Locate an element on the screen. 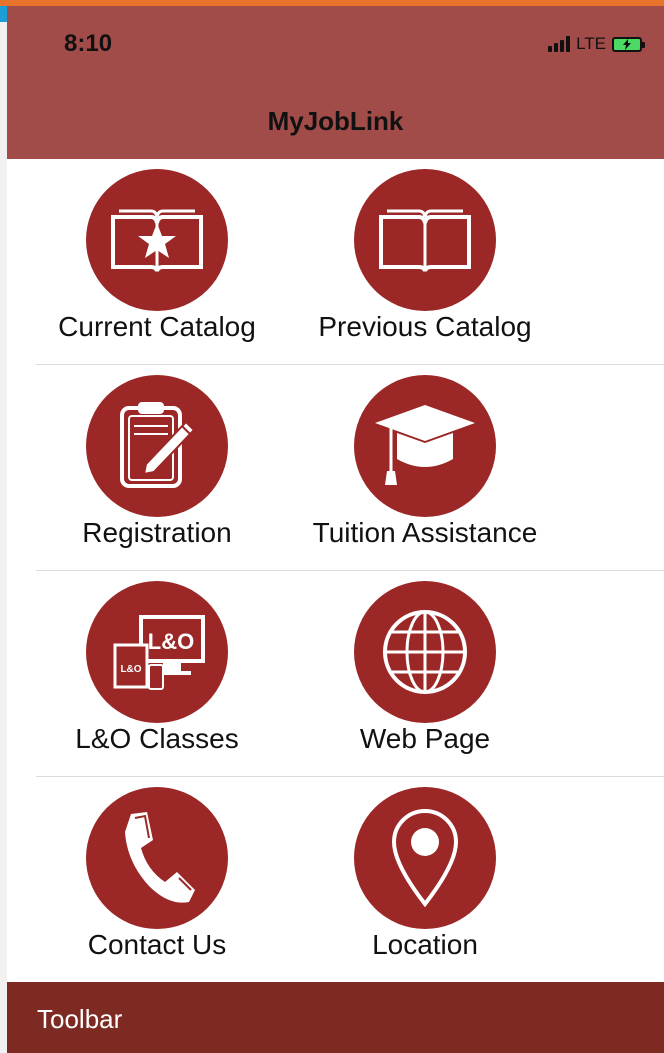 The image size is (664, 1053). current-catalog-button: Current Catalog is located at coordinates (157, 262).